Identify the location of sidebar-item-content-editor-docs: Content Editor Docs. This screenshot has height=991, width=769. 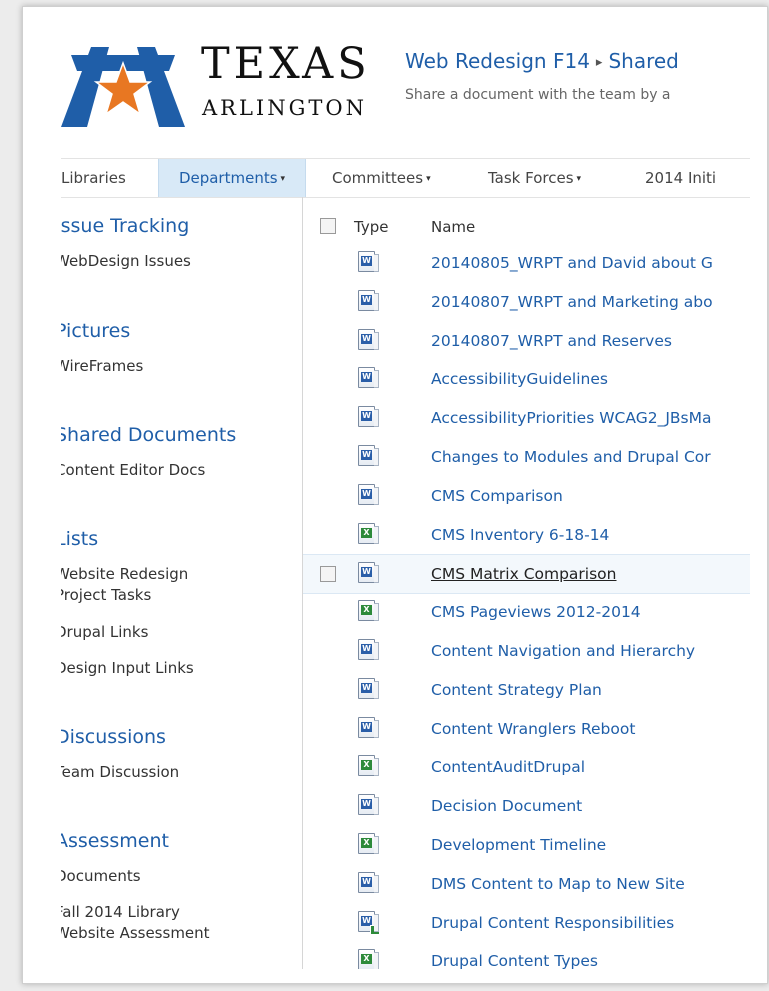
(133, 470).